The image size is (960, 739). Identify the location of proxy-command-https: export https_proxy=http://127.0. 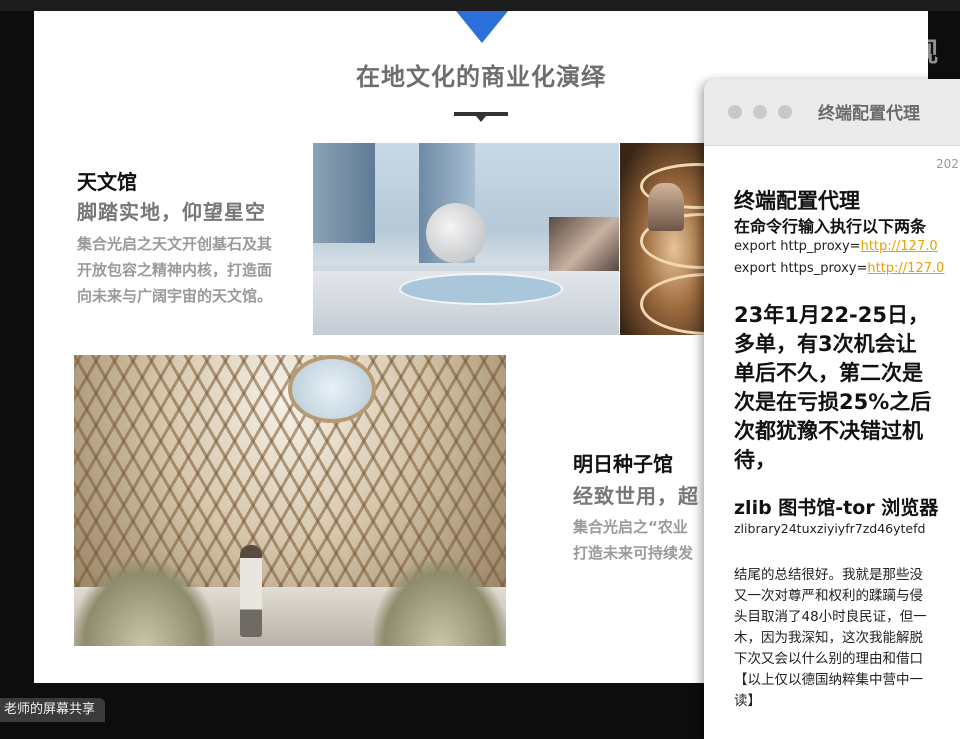
(839, 268).